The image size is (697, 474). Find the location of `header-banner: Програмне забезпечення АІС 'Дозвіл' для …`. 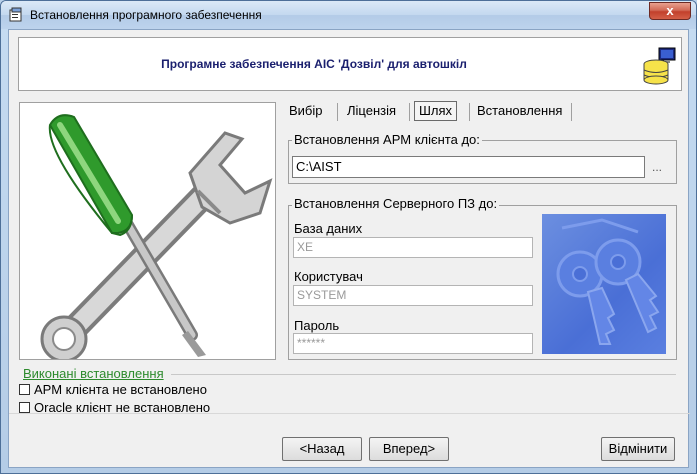

header-banner: Програмне забезпечення АІС 'Дозвіл' для … is located at coordinates (350, 64).